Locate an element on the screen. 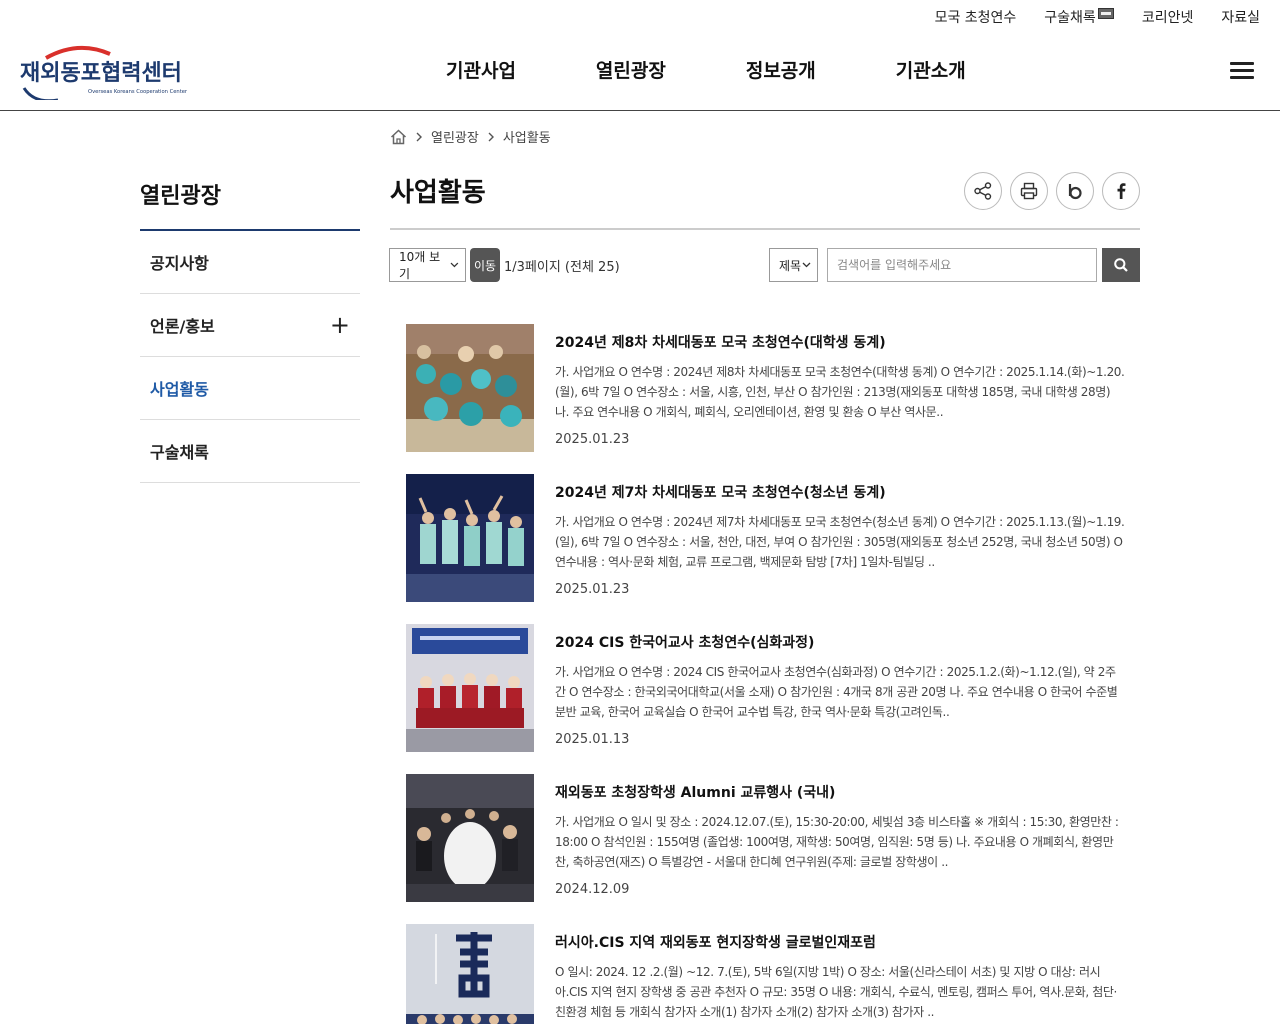 This screenshot has width=1280, height=1024. post-title: 2024 CIS 한국어교사 초청연수(심화과정) is located at coordinates (684, 642).